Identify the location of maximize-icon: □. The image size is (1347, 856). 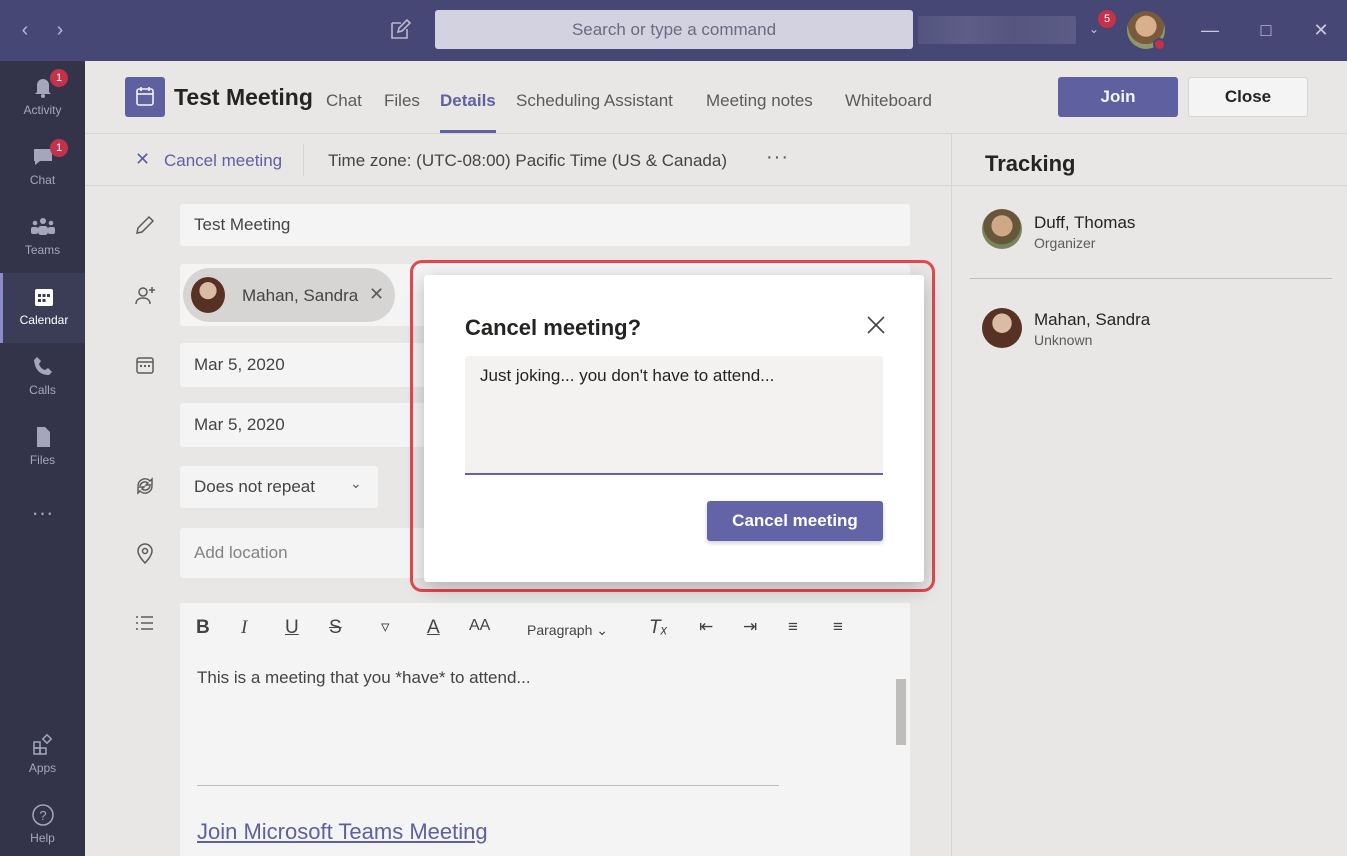
(1266, 30).